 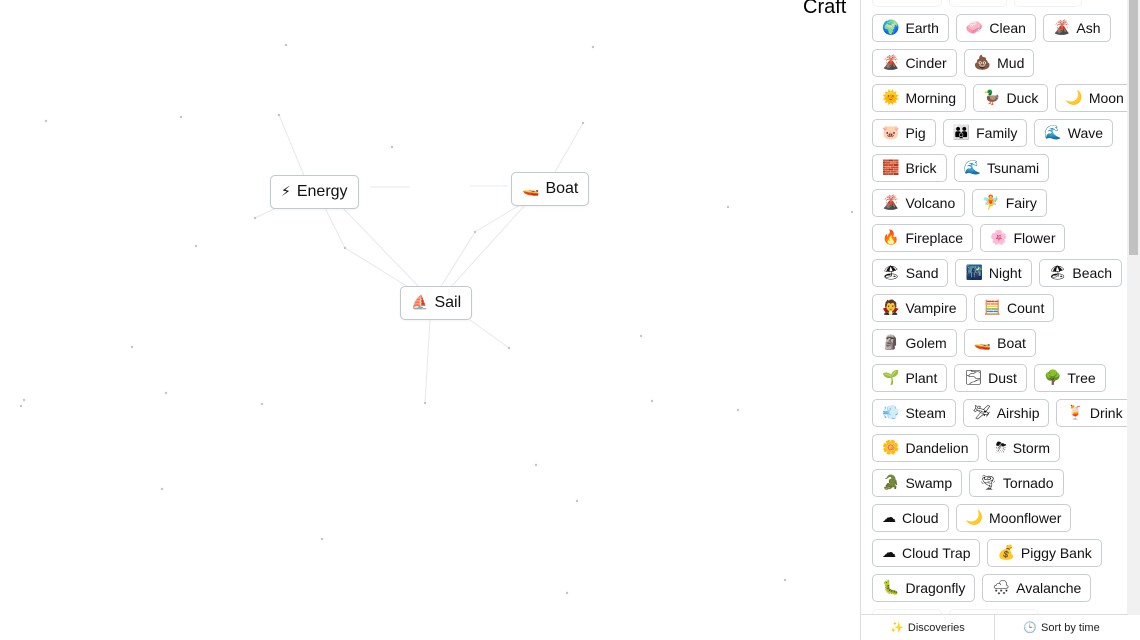 I want to click on sidebar-item-night: 🌃 Night, so click(x=993, y=272).